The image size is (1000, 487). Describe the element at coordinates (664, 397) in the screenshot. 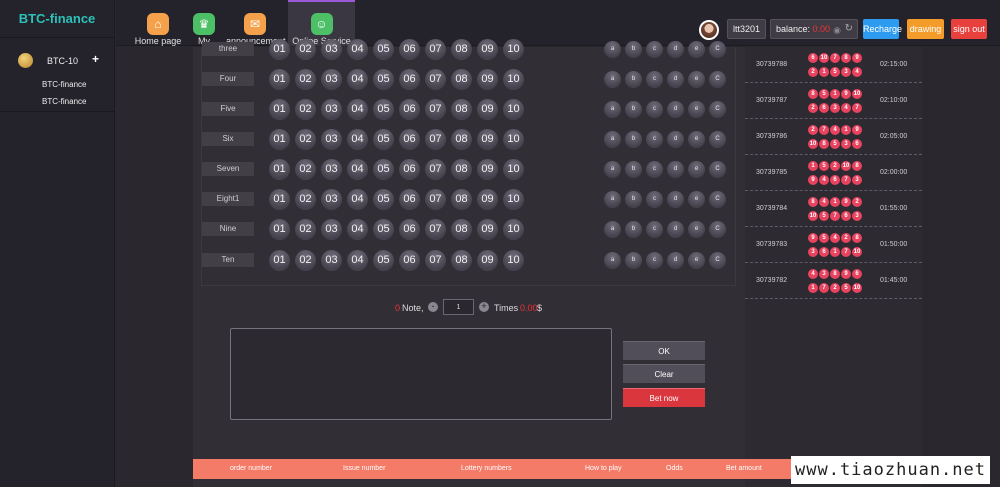

I see `bet-now-button: Bet now` at that location.